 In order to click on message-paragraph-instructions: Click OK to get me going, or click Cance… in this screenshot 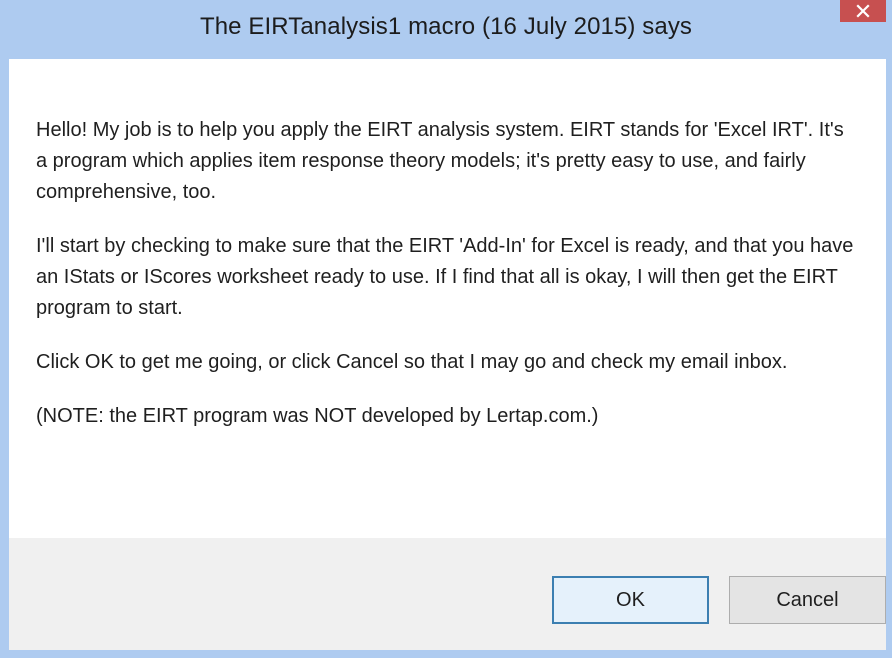, I will do `click(412, 362)`.